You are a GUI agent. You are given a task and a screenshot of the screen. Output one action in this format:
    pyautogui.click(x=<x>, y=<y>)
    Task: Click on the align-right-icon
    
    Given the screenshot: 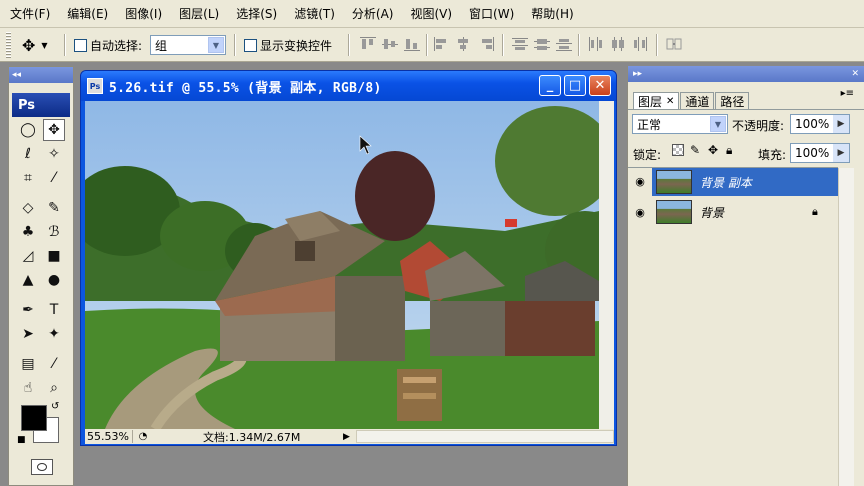 What is the action you would take?
    pyautogui.click(x=486, y=44)
    